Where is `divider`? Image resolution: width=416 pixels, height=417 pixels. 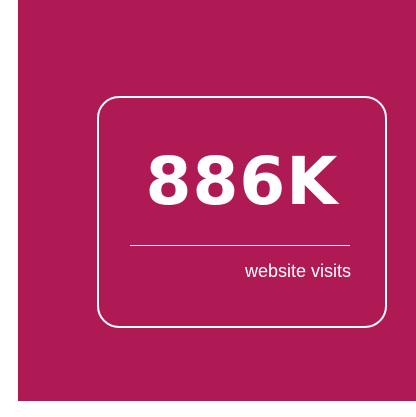
divider is located at coordinates (240, 245).